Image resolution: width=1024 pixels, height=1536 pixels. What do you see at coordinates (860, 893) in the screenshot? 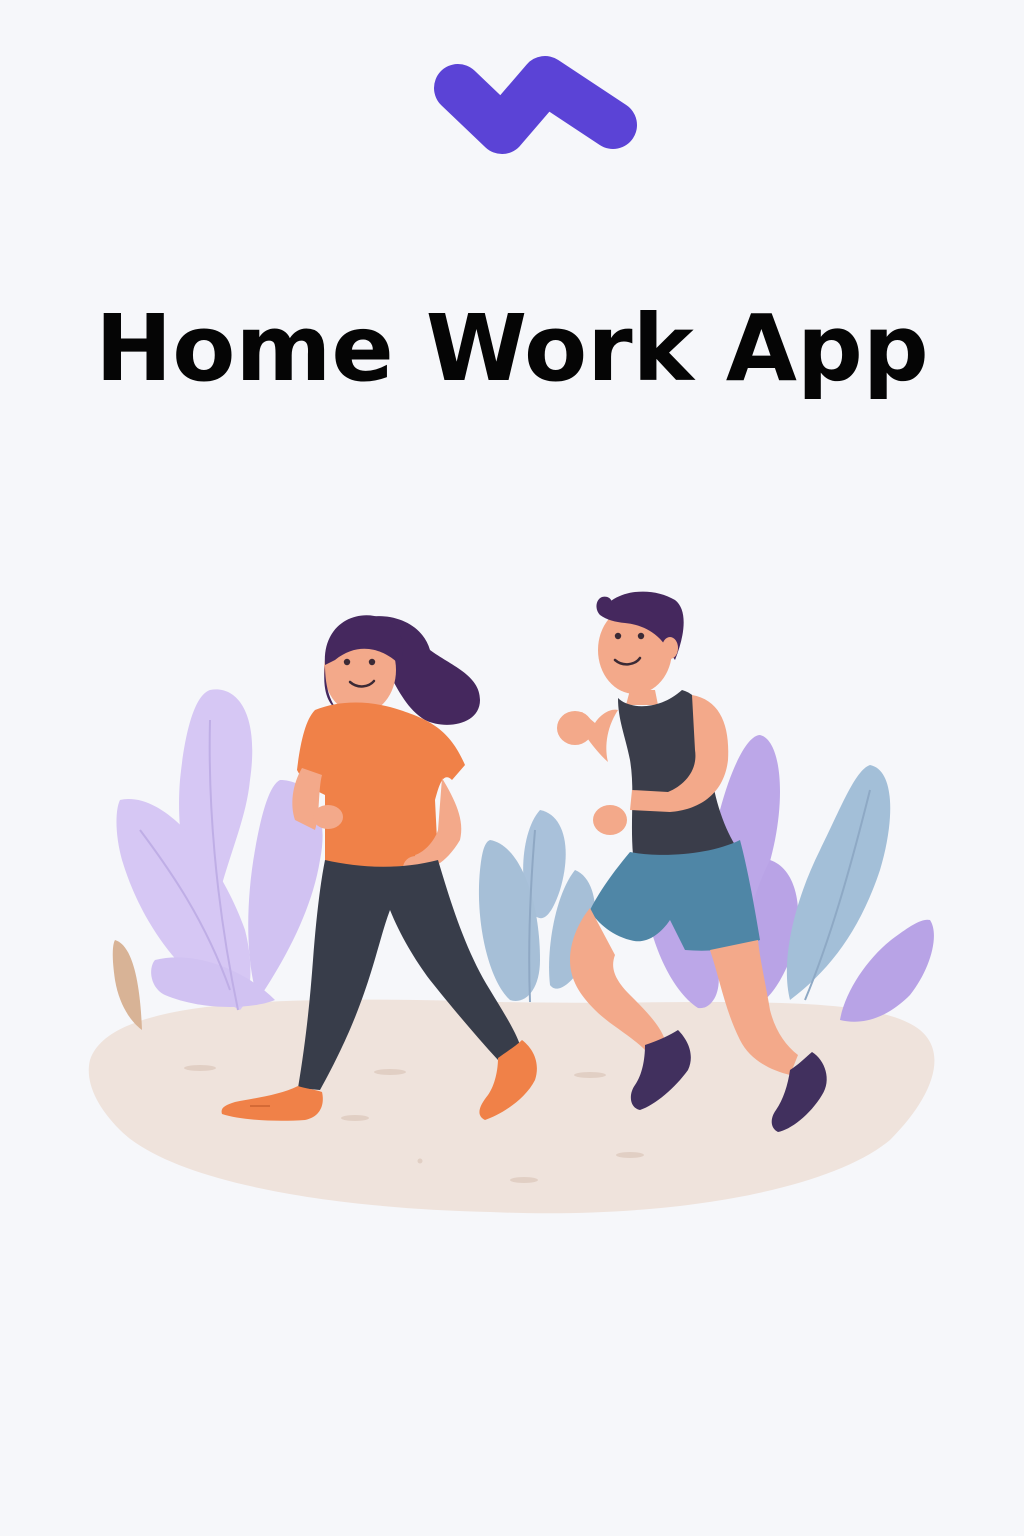
I see `right-plant-blue` at bounding box center [860, 893].